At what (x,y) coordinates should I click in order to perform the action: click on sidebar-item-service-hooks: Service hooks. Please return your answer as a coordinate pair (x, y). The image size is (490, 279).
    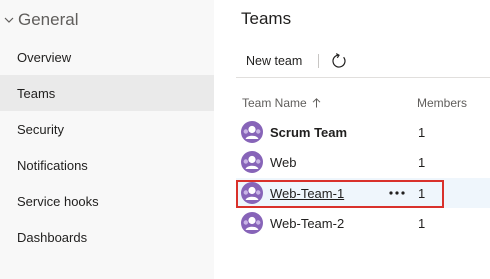
    Looking at the image, I should click on (107, 201).